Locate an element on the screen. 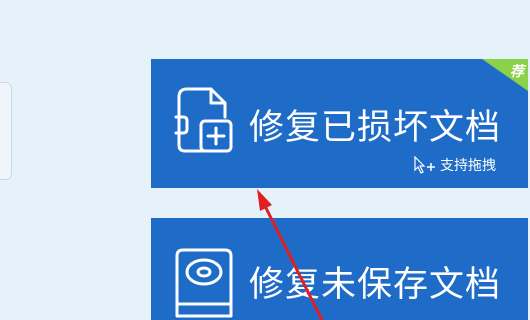 The height and width of the screenshot is (320, 530). drag-support-hint: 支持拖拽 is located at coordinates (454, 165).